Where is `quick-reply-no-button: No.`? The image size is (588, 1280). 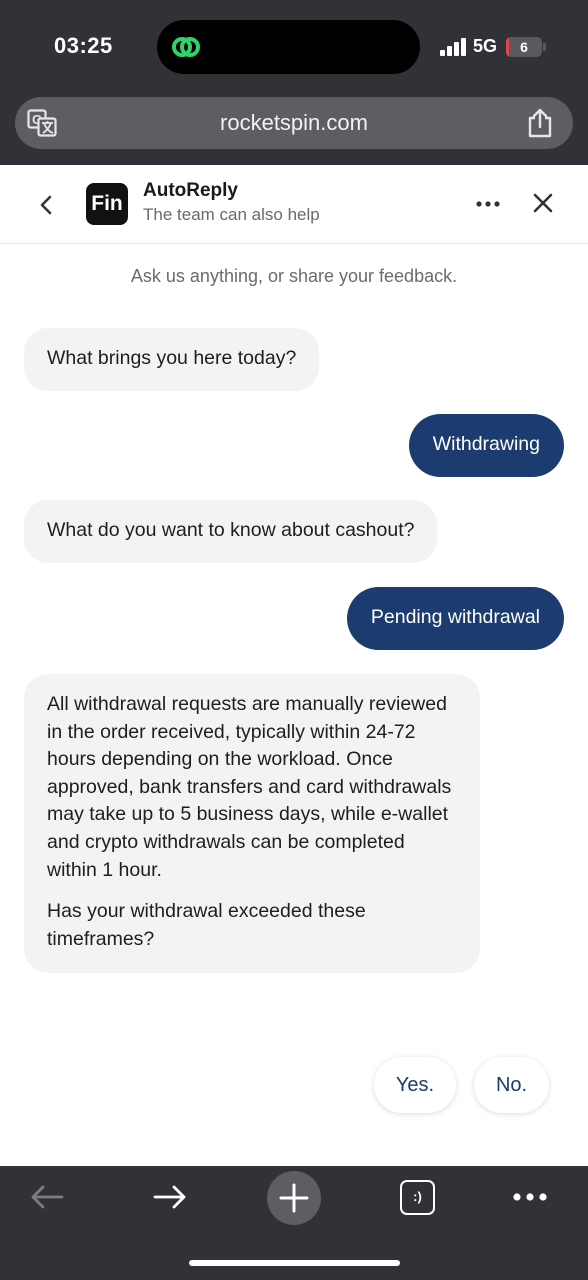 quick-reply-no-button: No. is located at coordinates (511, 1085).